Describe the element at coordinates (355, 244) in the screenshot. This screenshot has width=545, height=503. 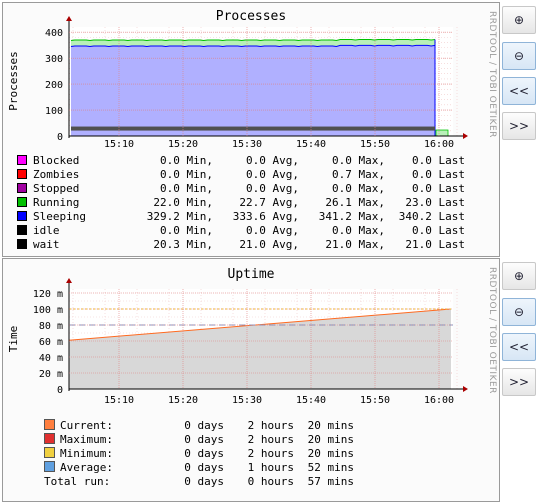
I see `legend-max-value: 21.0 Max,` at that location.